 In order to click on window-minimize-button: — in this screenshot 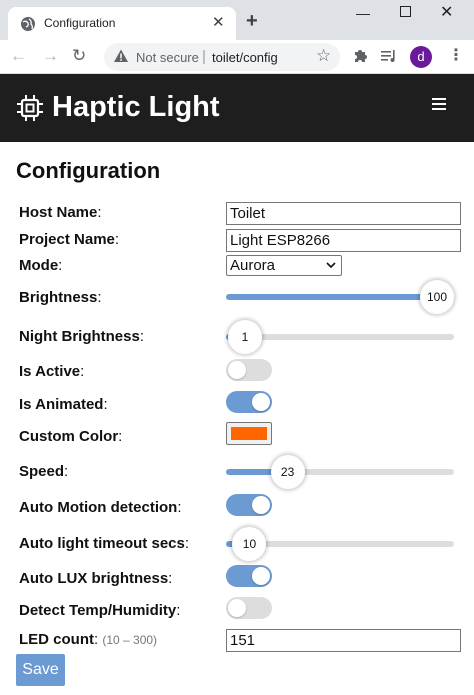, I will do `click(363, 13)`.